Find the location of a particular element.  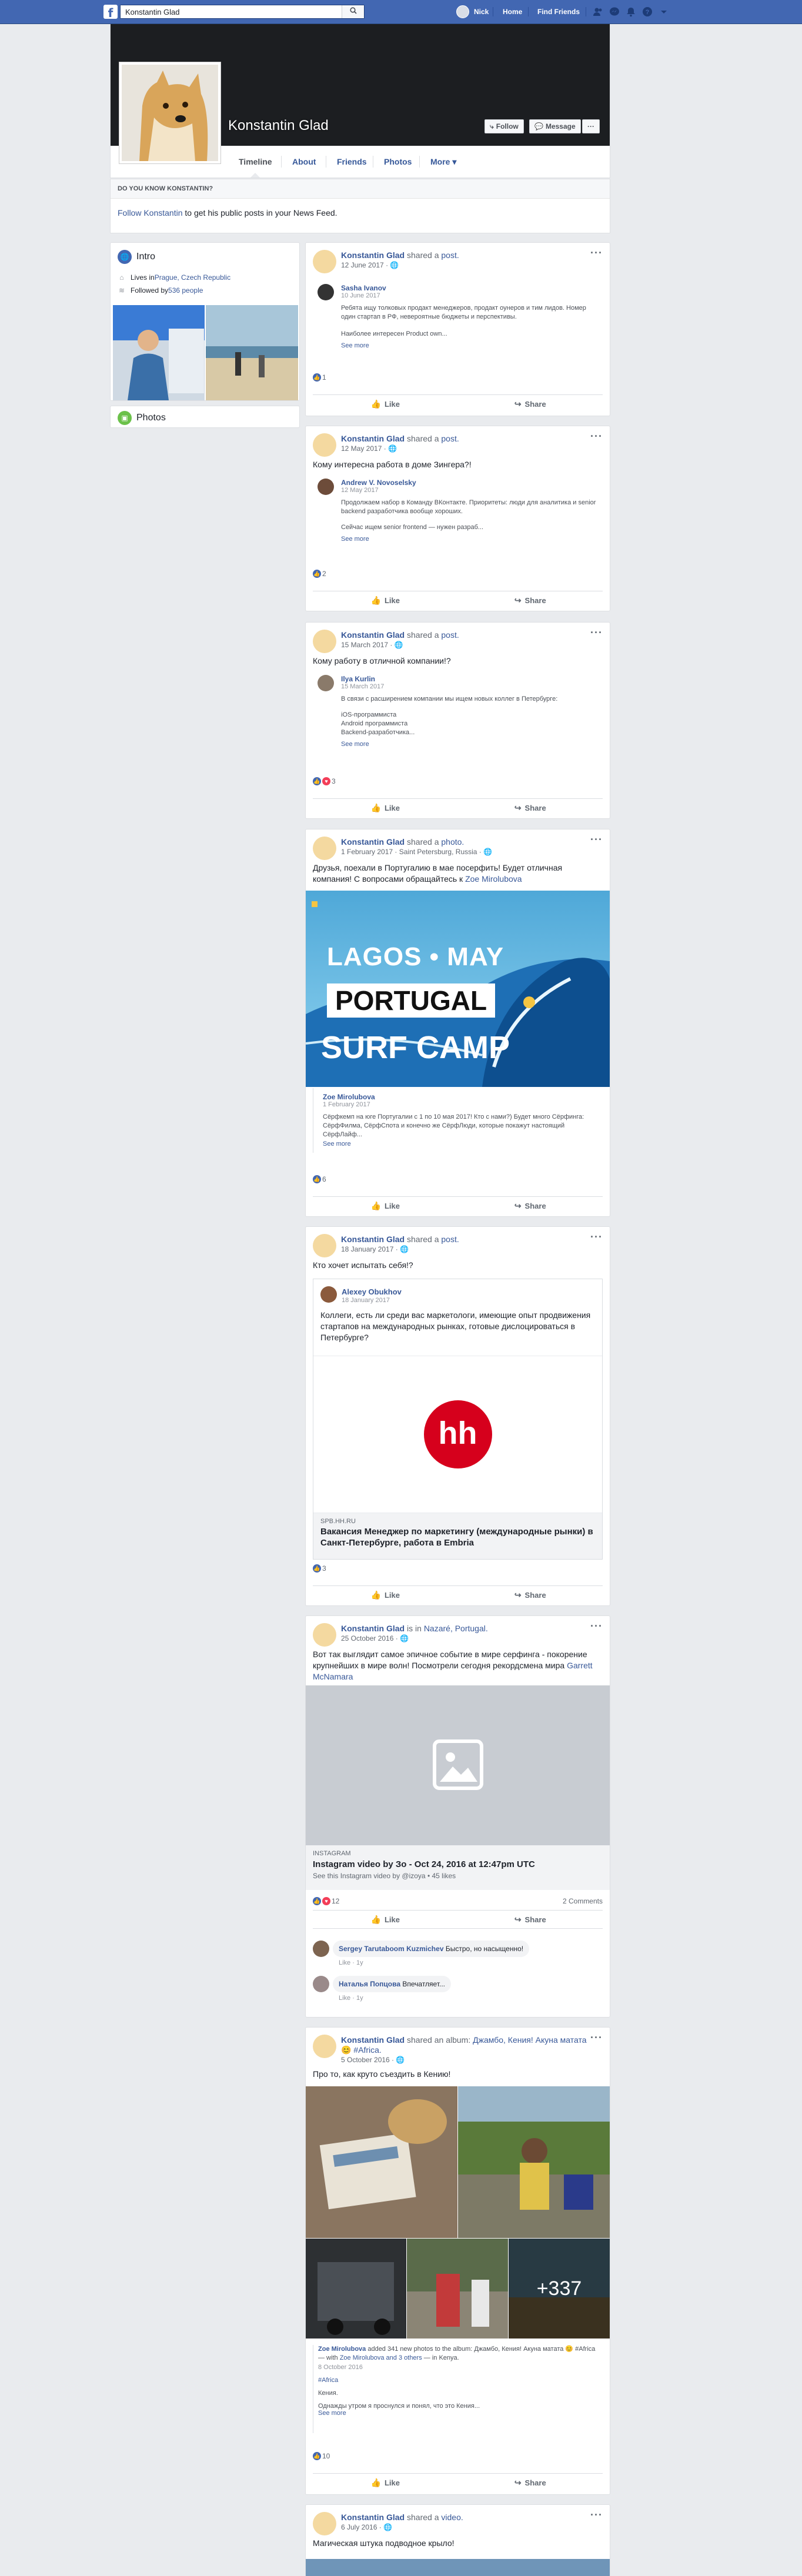

shared-author: Sasha Ivanov is located at coordinates (469, 288).